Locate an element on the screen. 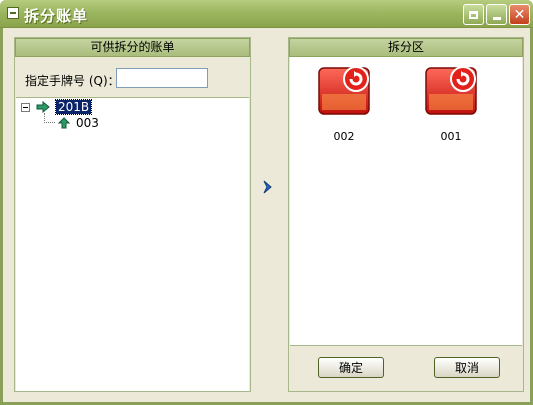 This screenshot has width=533, height=405. minimize-button is located at coordinates (496, 14).